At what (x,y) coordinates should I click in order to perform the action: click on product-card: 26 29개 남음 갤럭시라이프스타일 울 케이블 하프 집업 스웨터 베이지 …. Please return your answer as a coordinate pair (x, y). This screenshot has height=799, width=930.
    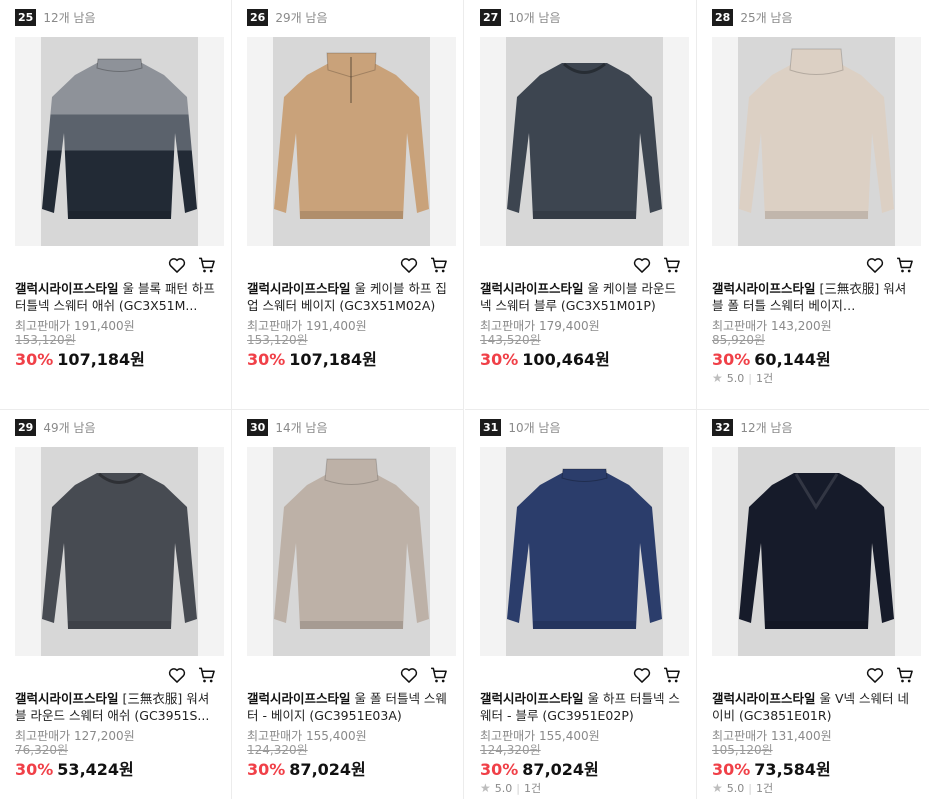
    Looking at the image, I should click on (348, 205).